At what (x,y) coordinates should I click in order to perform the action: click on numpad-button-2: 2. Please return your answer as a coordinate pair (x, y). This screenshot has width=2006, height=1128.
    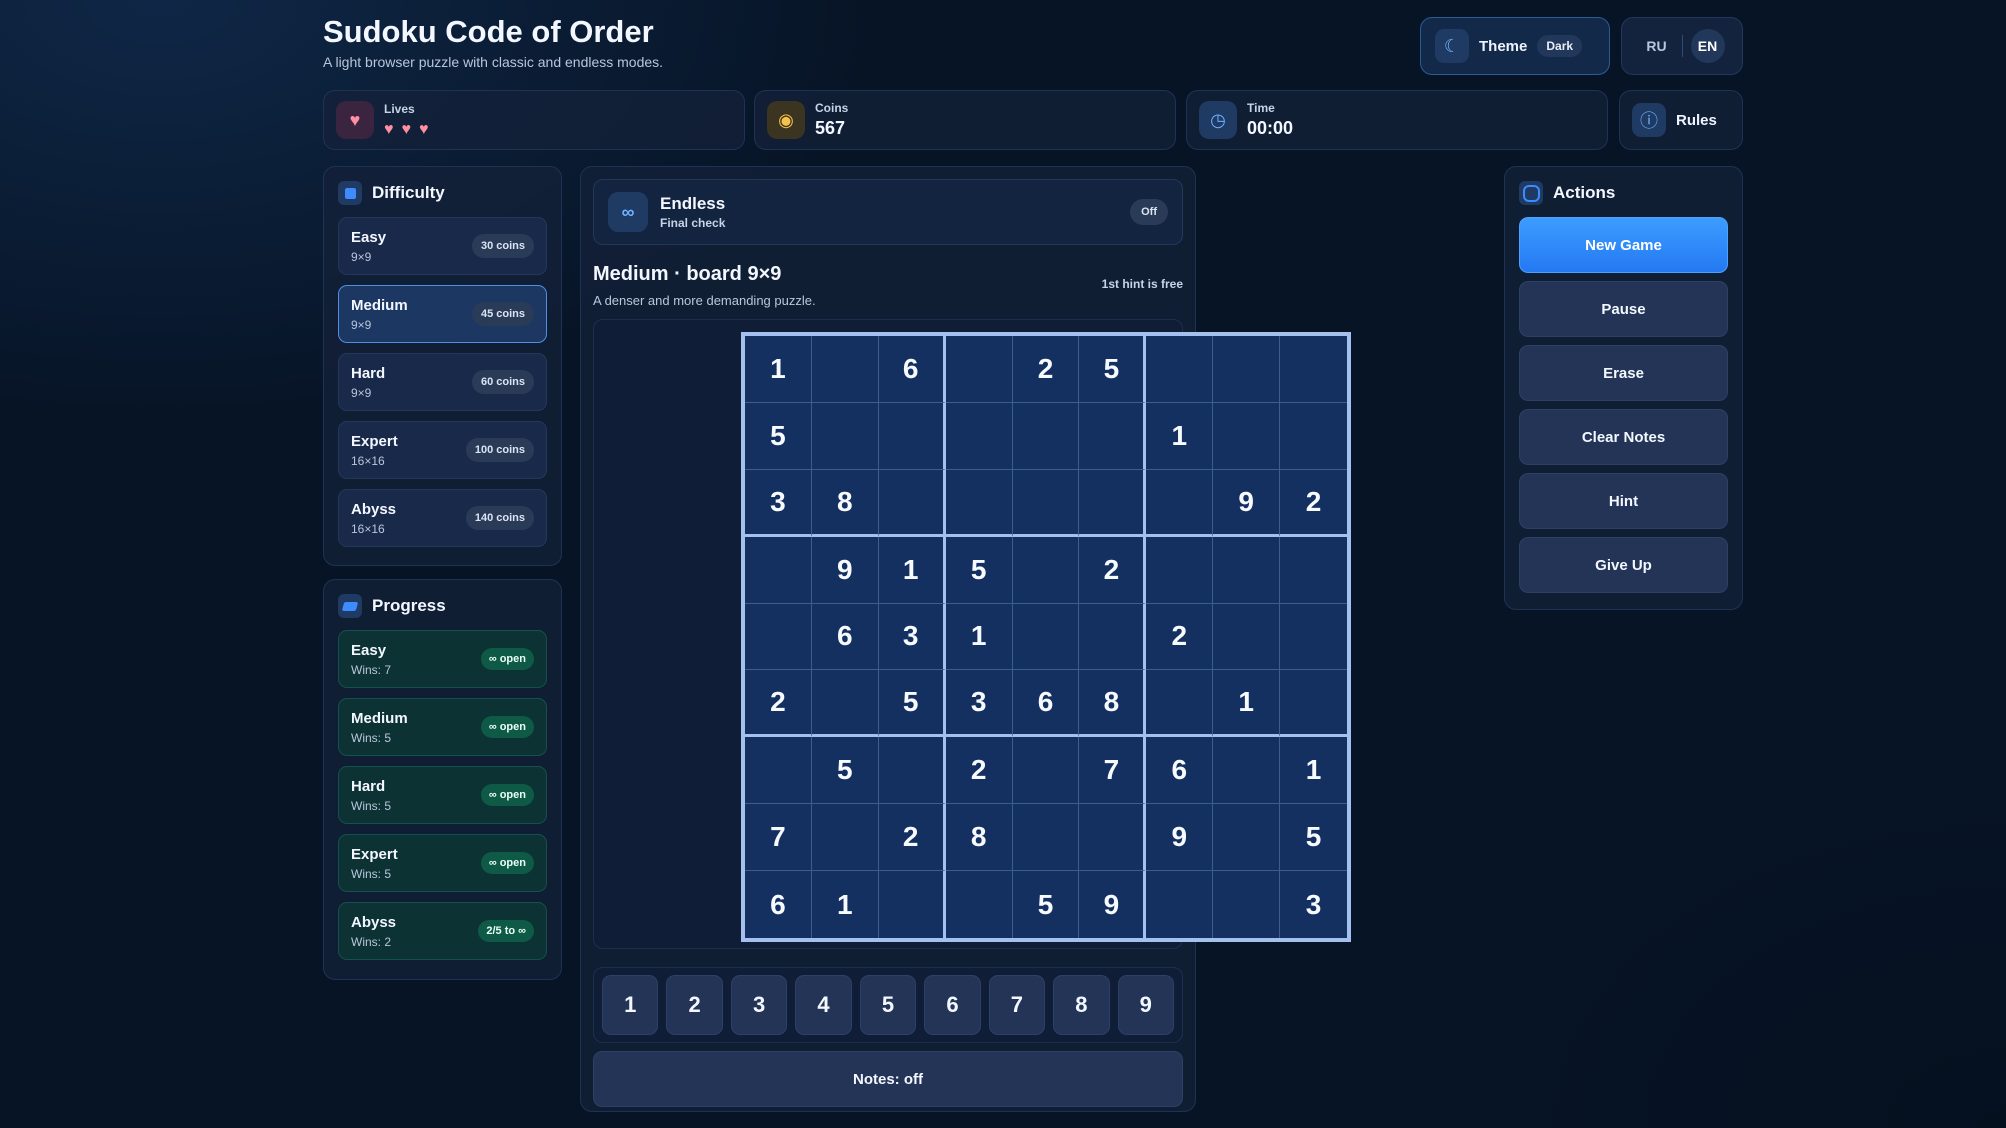
    Looking at the image, I should click on (694, 1005).